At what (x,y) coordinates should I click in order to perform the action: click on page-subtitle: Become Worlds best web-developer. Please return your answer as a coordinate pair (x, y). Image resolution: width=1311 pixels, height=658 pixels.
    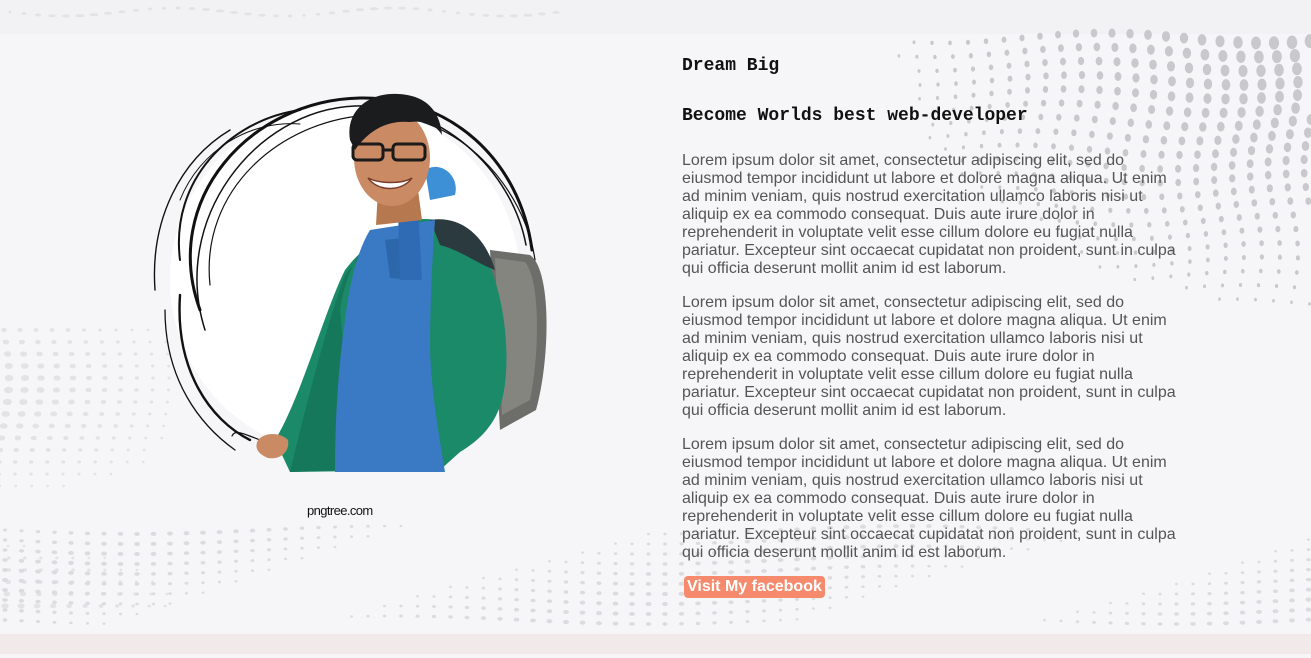
    Looking at the image, I should click on (855, 116).